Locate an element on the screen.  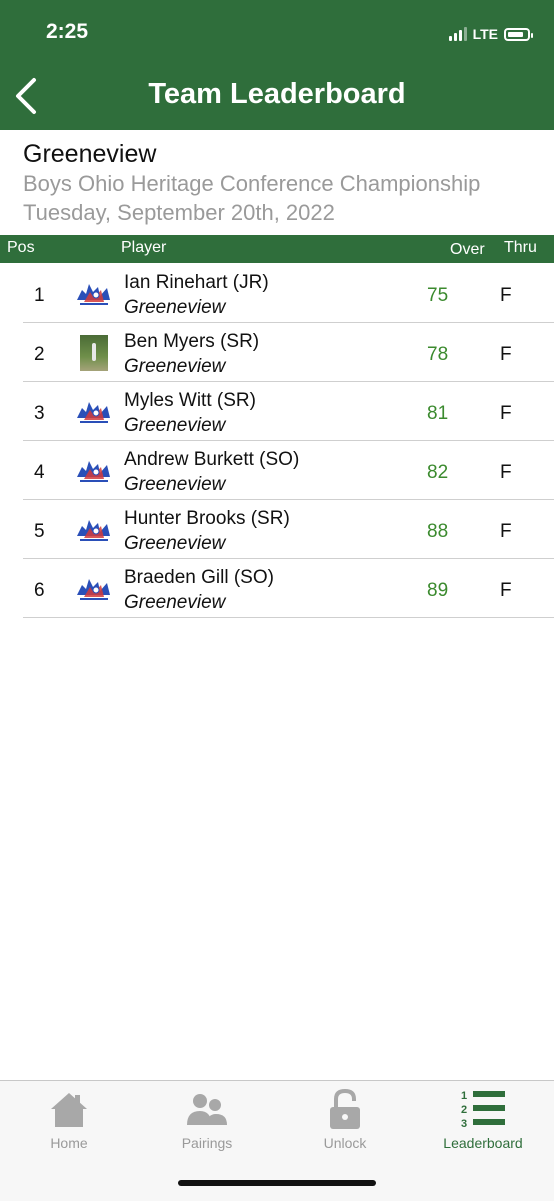
col-thru: Thru is located at coordinates (520, 247).